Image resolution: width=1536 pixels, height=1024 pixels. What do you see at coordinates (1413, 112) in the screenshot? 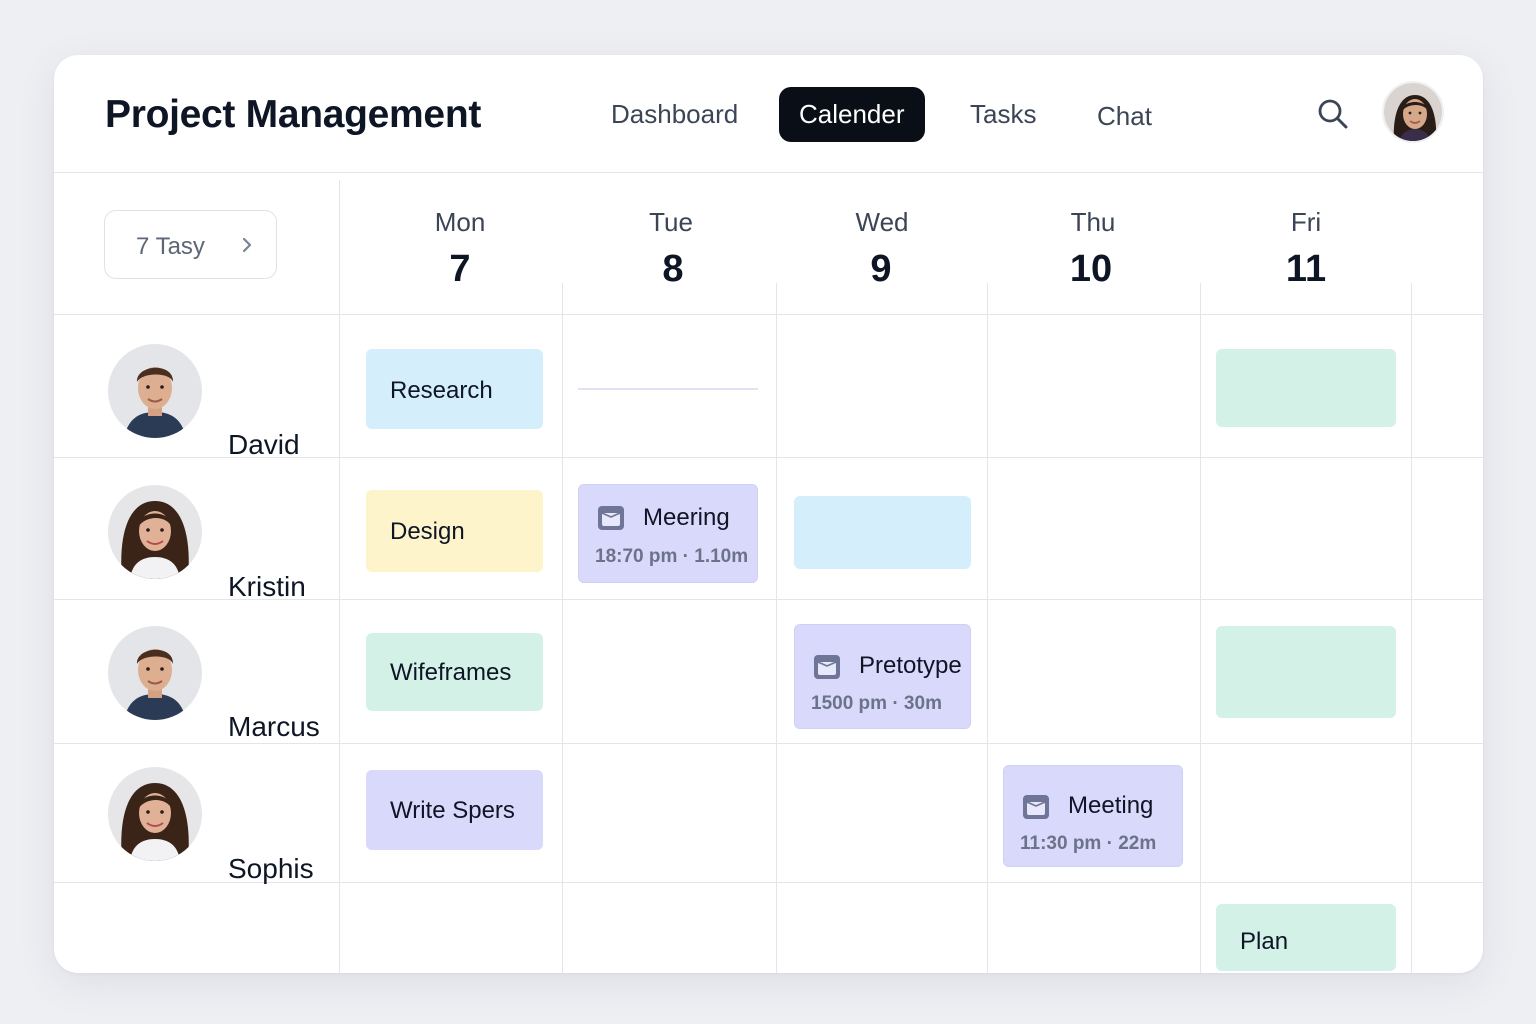
I see `user-avatar` at bounding box center [1413, 112].